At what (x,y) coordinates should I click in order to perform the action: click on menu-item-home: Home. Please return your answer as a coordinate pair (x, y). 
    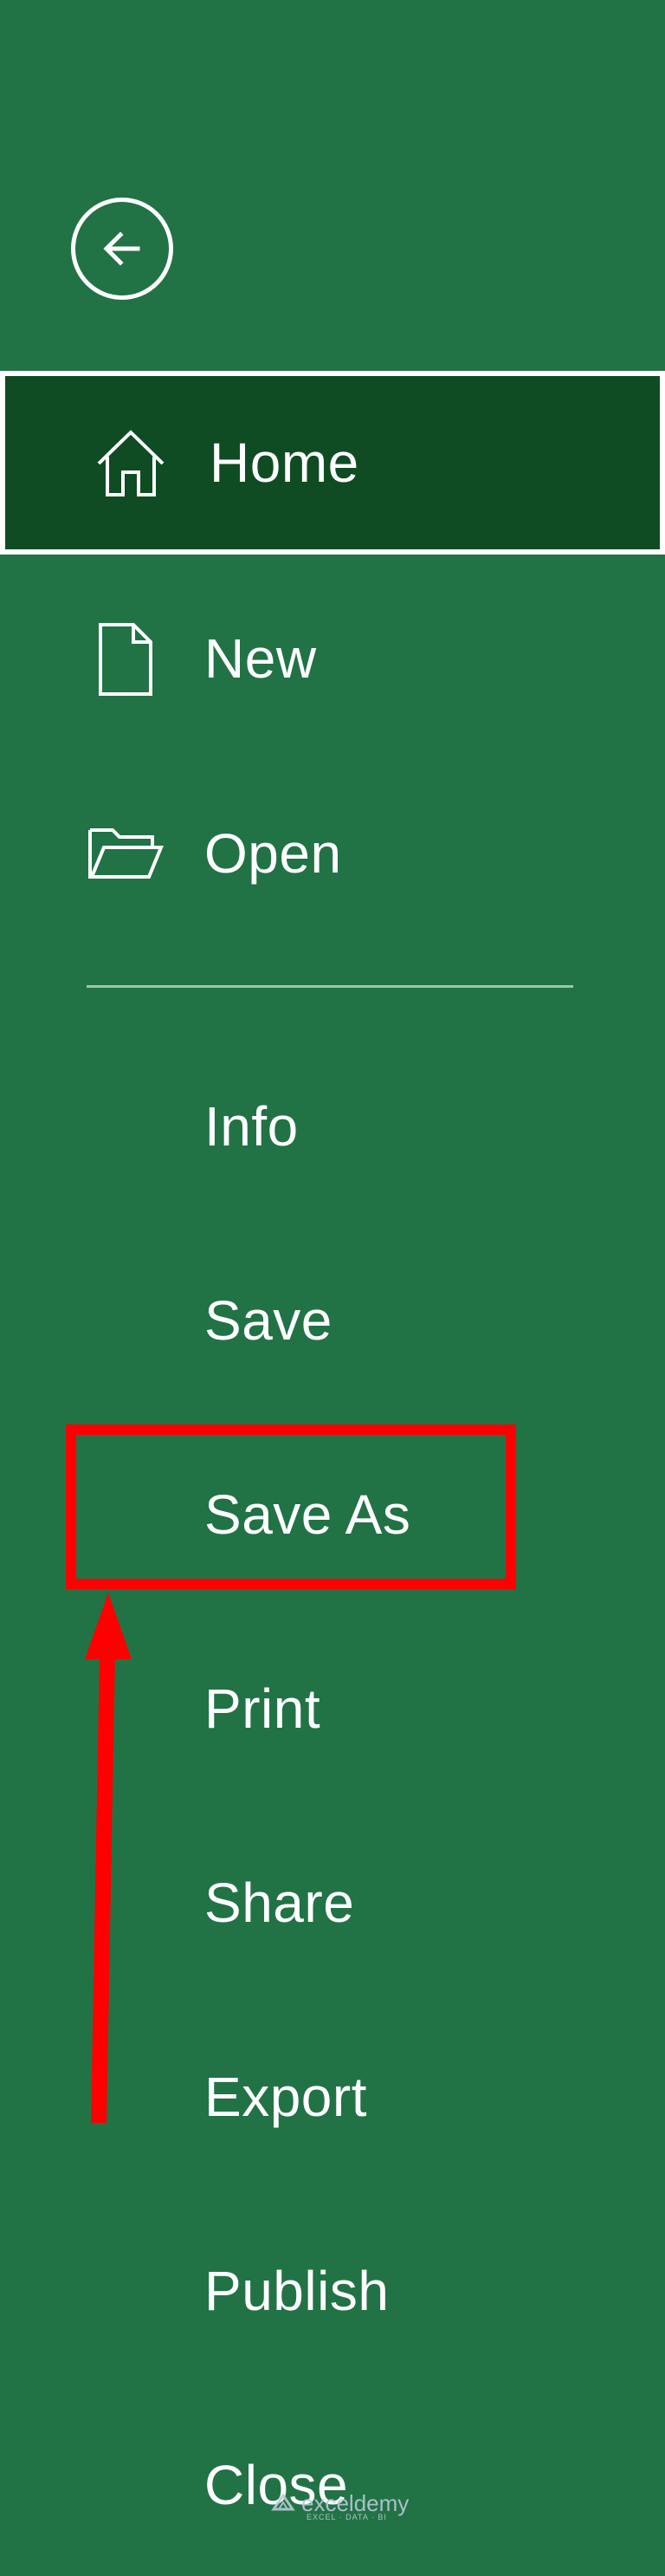
    Looking at the image, I should click on (332, 463).